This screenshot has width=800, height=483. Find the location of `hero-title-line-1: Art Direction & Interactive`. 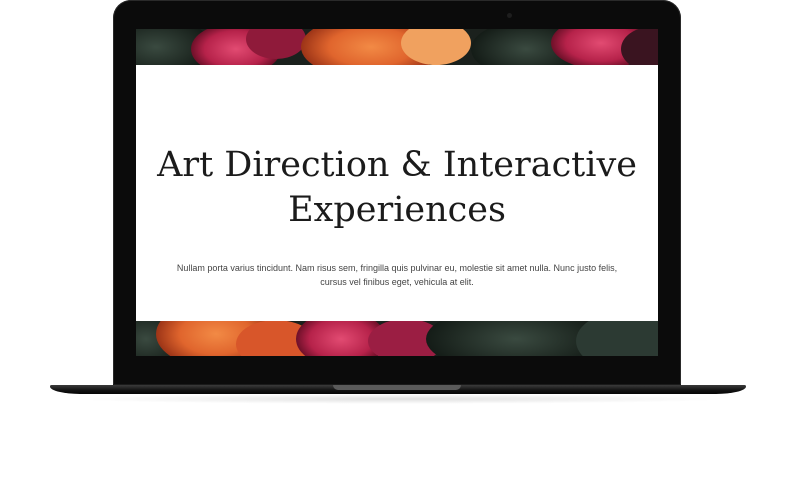

hero-title-line-1: Art Direction & Interactive is located at coordinates (397, 165).